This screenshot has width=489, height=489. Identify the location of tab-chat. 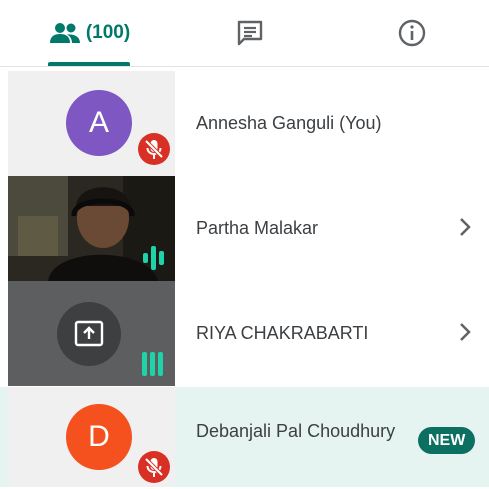
(250, 33).